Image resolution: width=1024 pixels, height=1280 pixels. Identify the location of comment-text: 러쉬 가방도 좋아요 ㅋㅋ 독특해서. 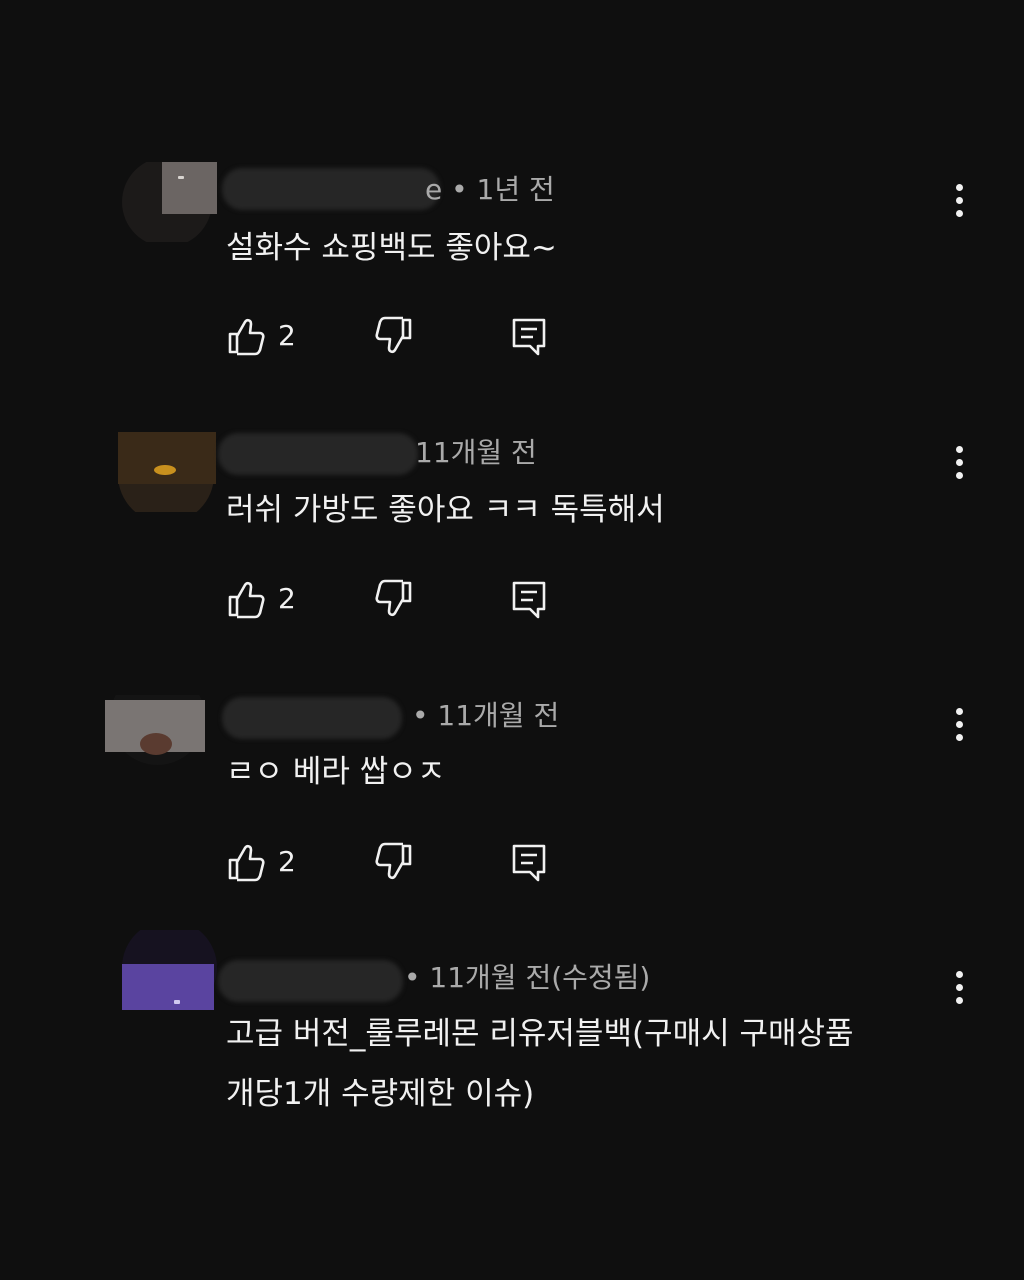
(445, 510).